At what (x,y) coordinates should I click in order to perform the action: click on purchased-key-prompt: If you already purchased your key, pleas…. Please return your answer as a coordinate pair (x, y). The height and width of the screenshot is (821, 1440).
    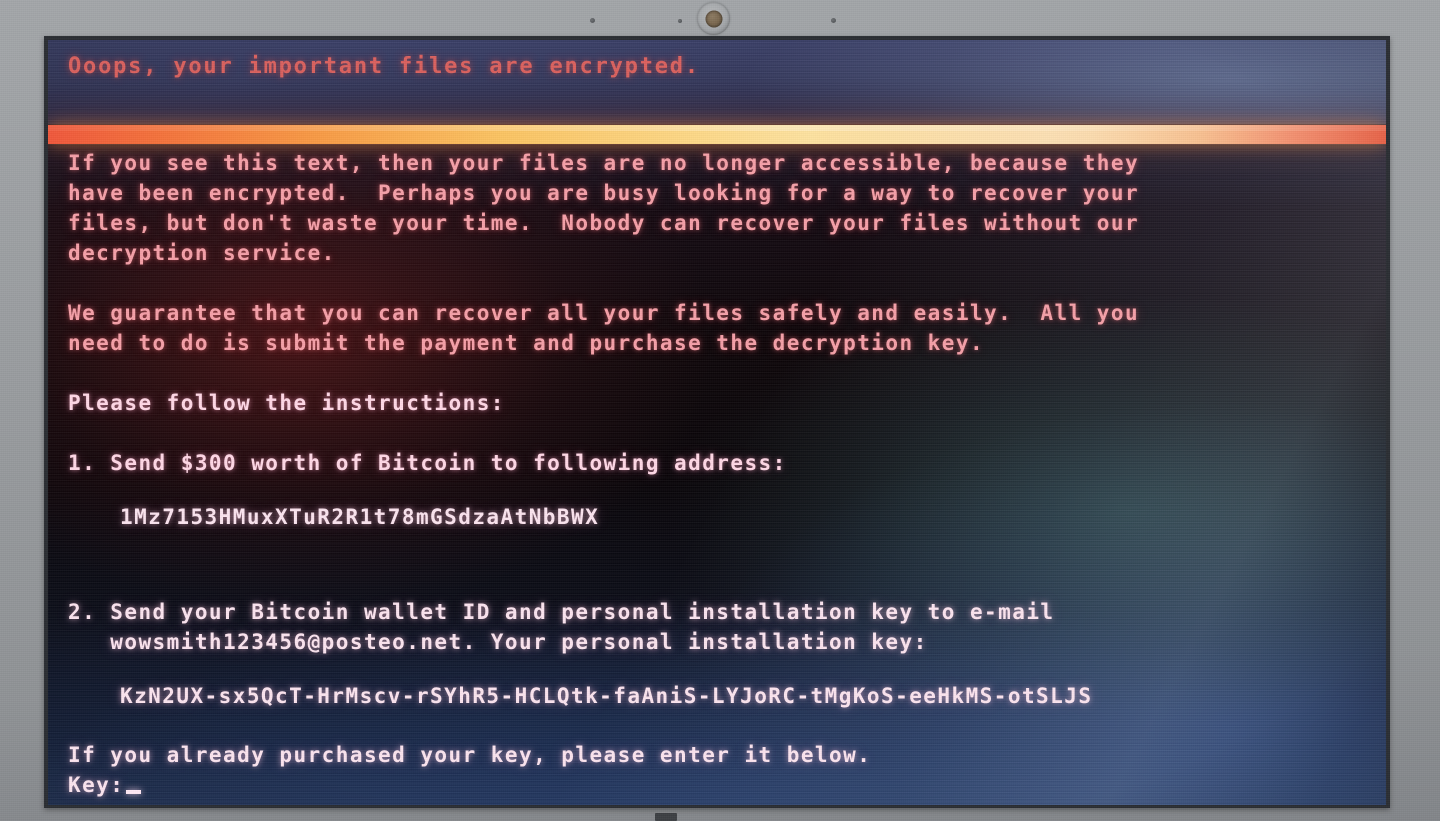
    Looking at the image, I should click on (470, 755).